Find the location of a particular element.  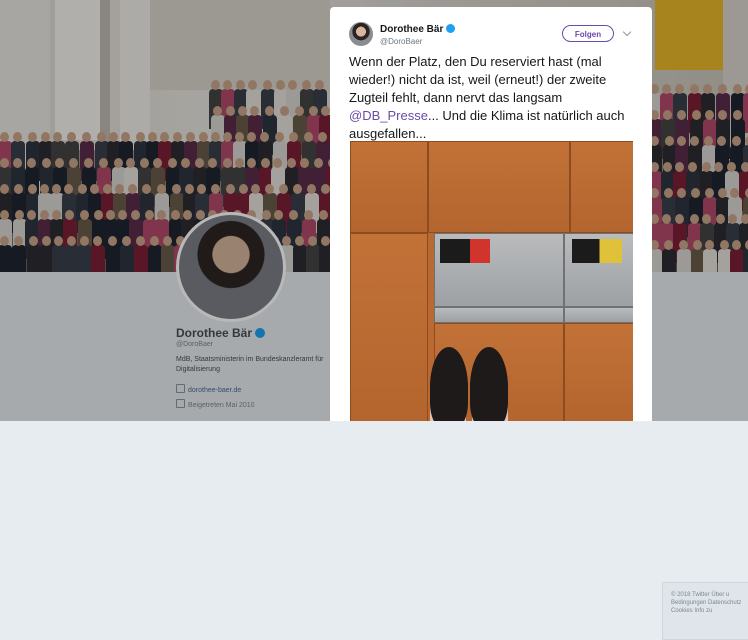

tweet-author-avatar is located at coordinates (361, 34).